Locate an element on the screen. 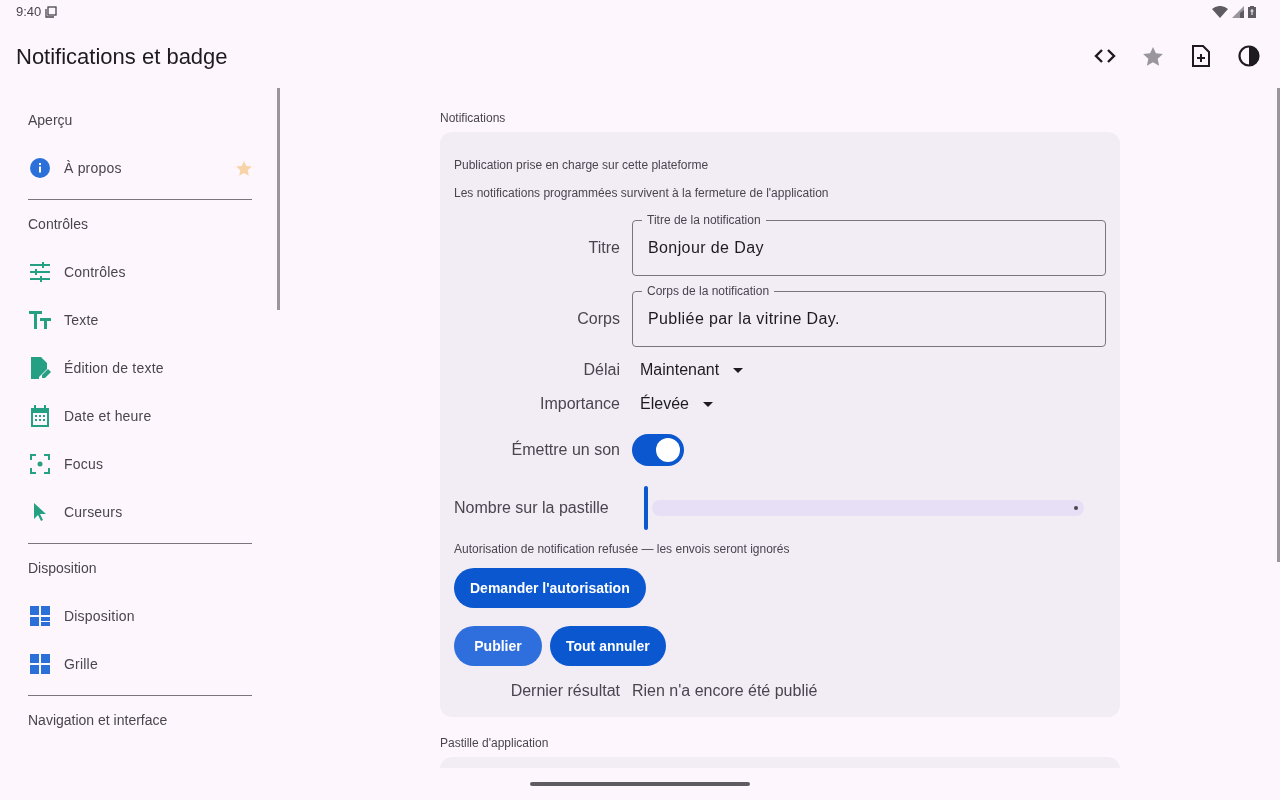 Image resolution: width=1280 pixels, height=800 pixels. signal-icon is located at coordinates (1238, 12).